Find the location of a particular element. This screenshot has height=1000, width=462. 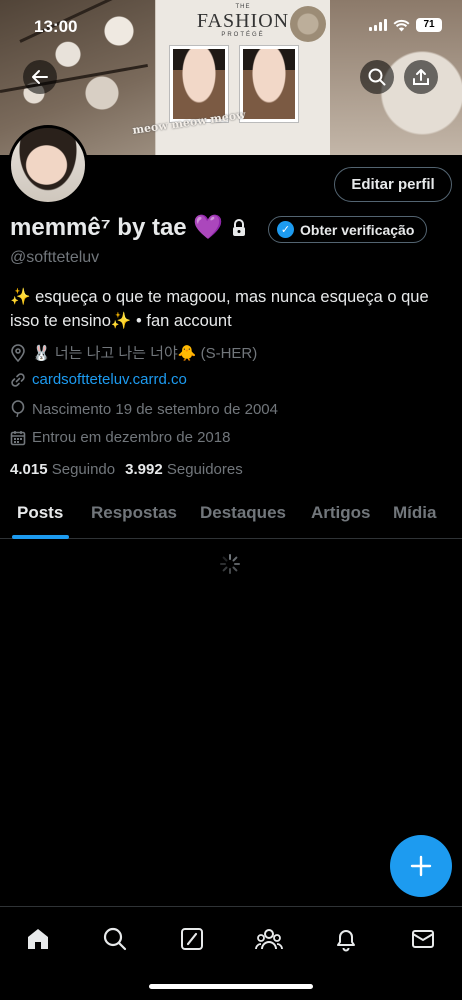

share-button is located at coordinates (421, 77).